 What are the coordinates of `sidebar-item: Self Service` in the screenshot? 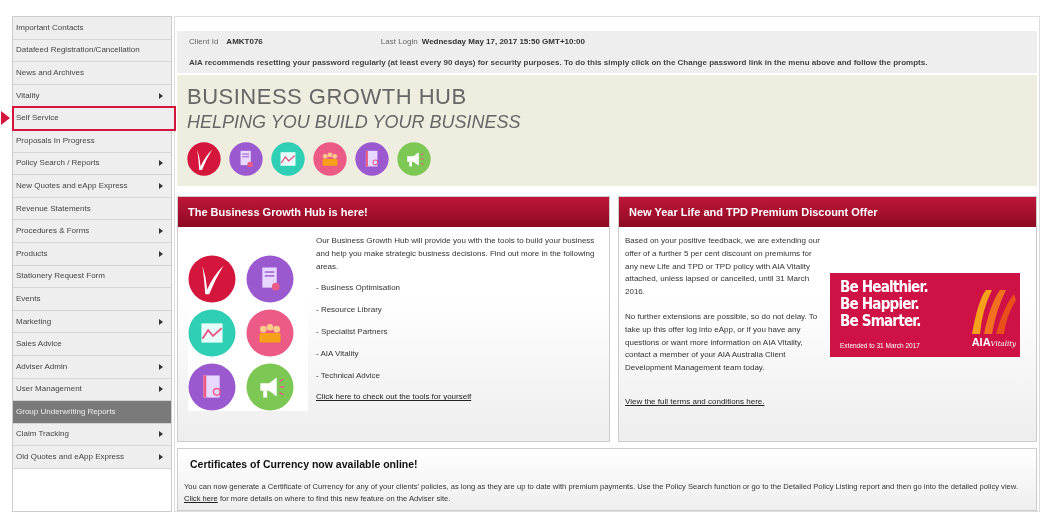 It's located at (94, 118).